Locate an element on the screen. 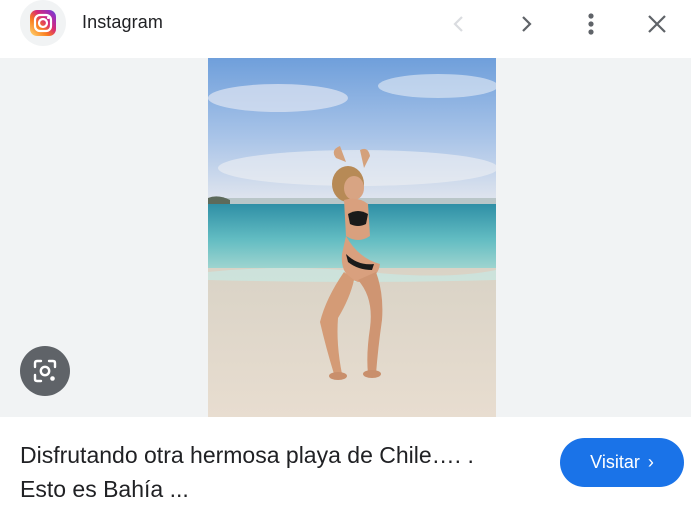 The width and height of the screenshot is (691, 514). google-lens-icon is located at coordinates (45, 371).